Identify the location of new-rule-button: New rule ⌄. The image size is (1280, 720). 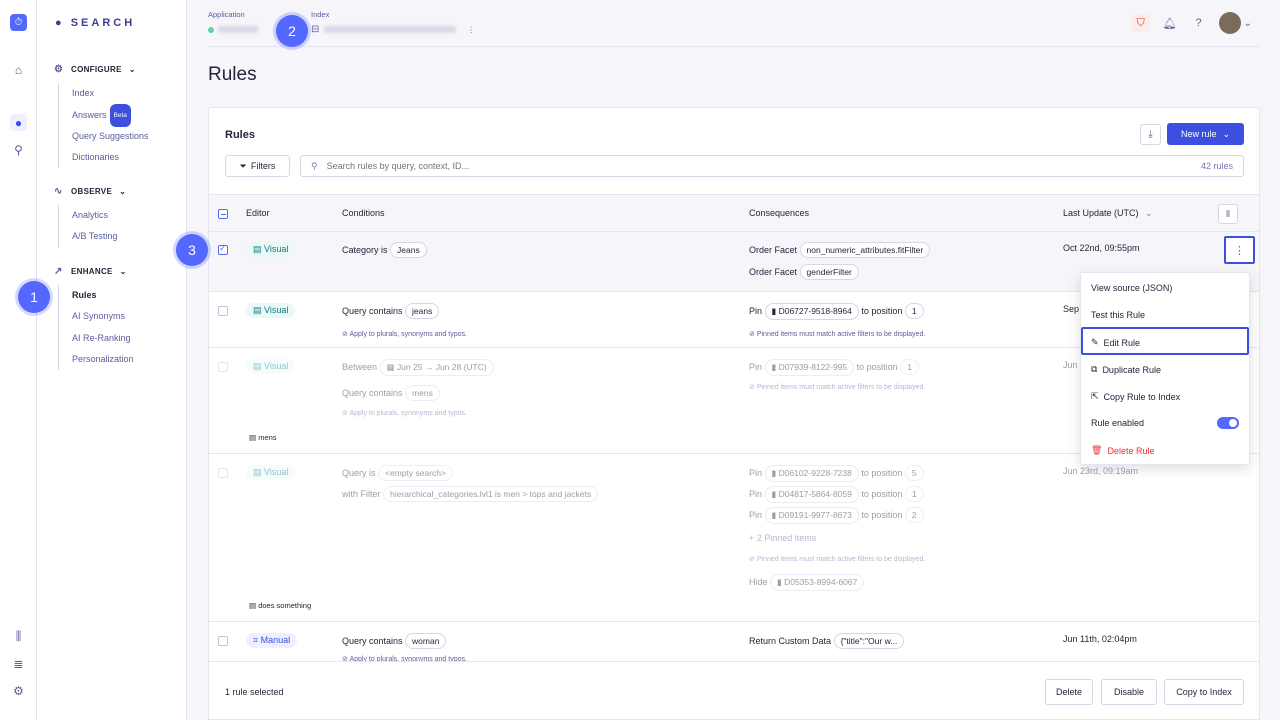
(1205, 134).